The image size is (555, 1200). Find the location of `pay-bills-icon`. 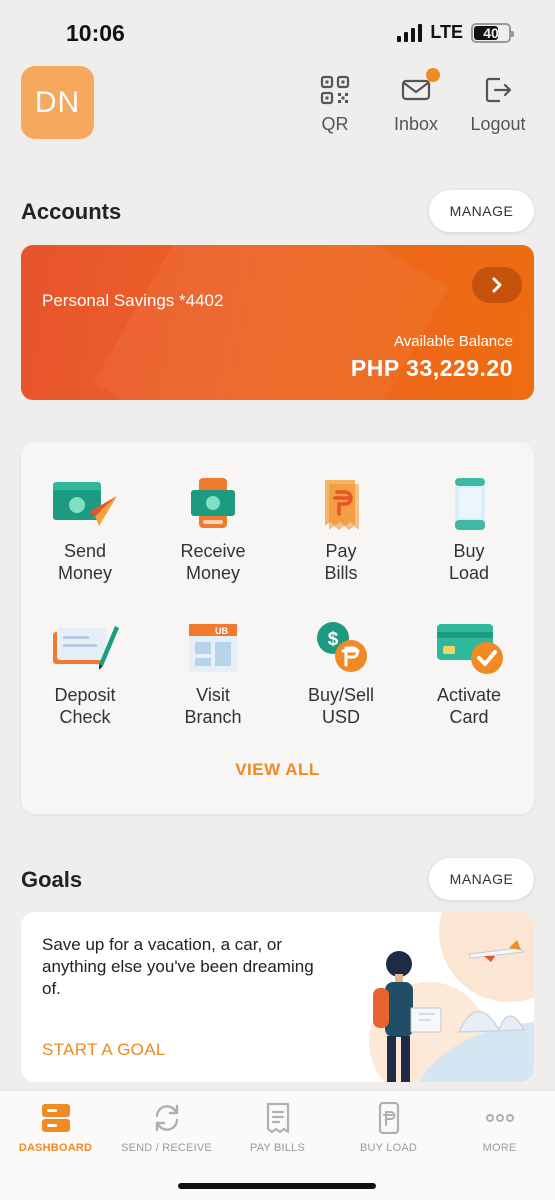

pay-bills-icon is located at coordinates (341, 504).